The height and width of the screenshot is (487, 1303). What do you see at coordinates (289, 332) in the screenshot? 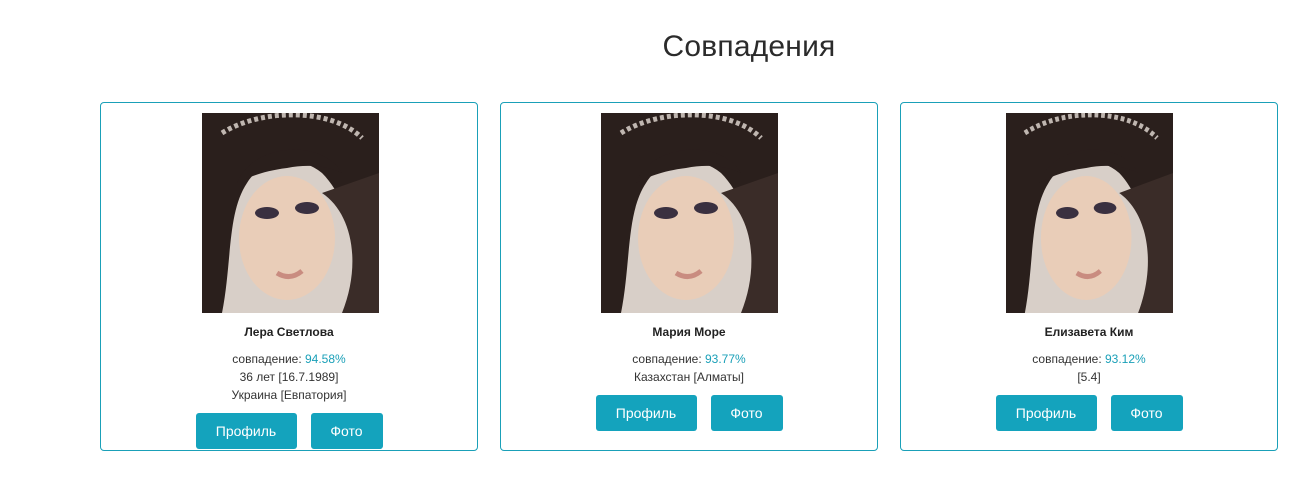
I see `person-name: Лера Светлова` at bounding box center [289, 332].